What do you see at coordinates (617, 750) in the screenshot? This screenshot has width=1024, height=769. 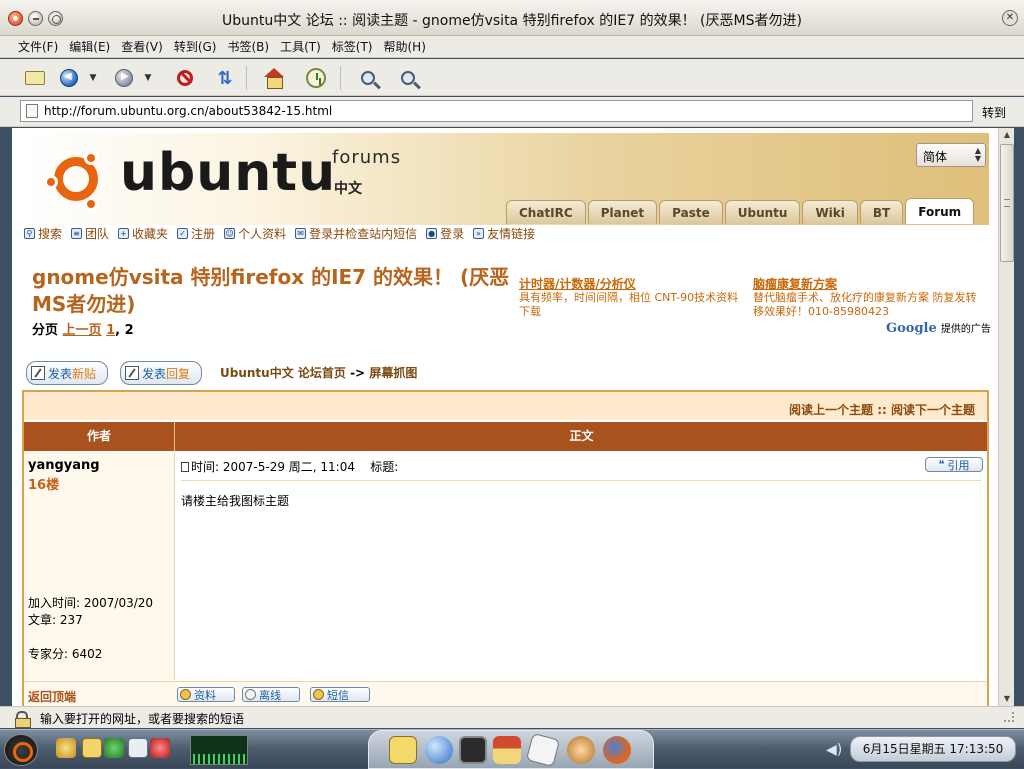 I see `firefox-icon` at bounding box center [617, 750].